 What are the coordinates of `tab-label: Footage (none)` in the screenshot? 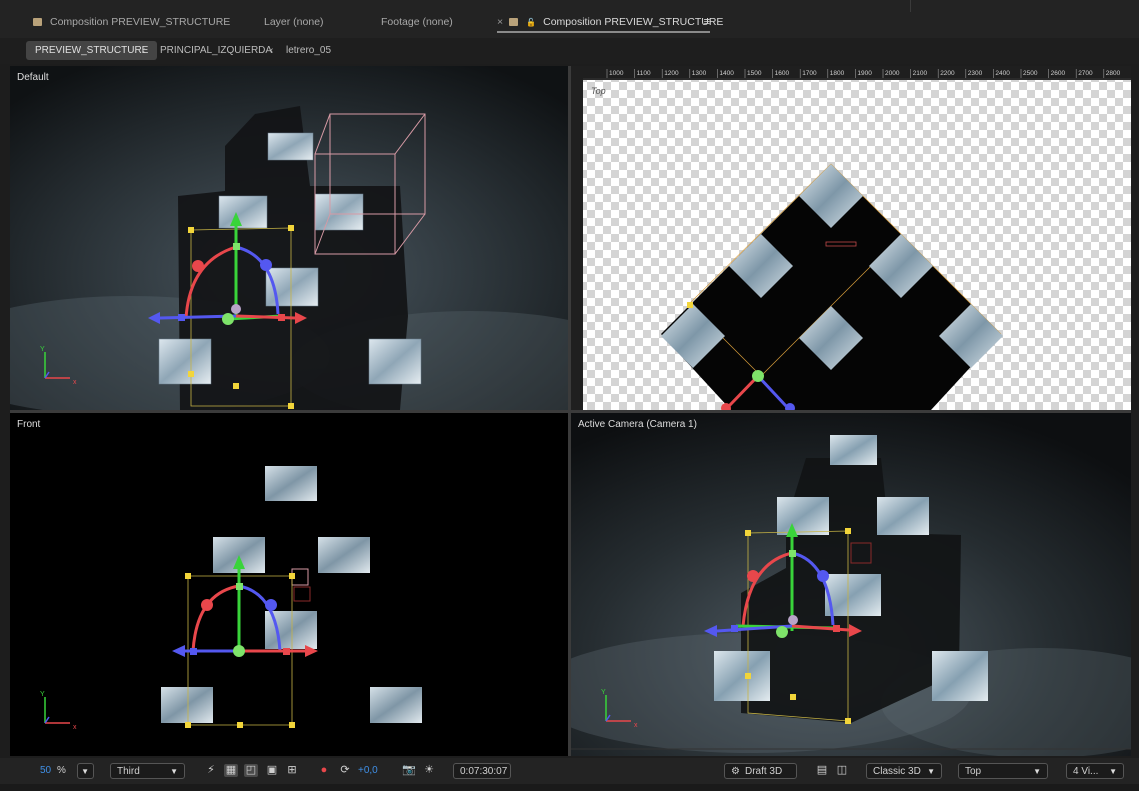 It's located at (417, 22).